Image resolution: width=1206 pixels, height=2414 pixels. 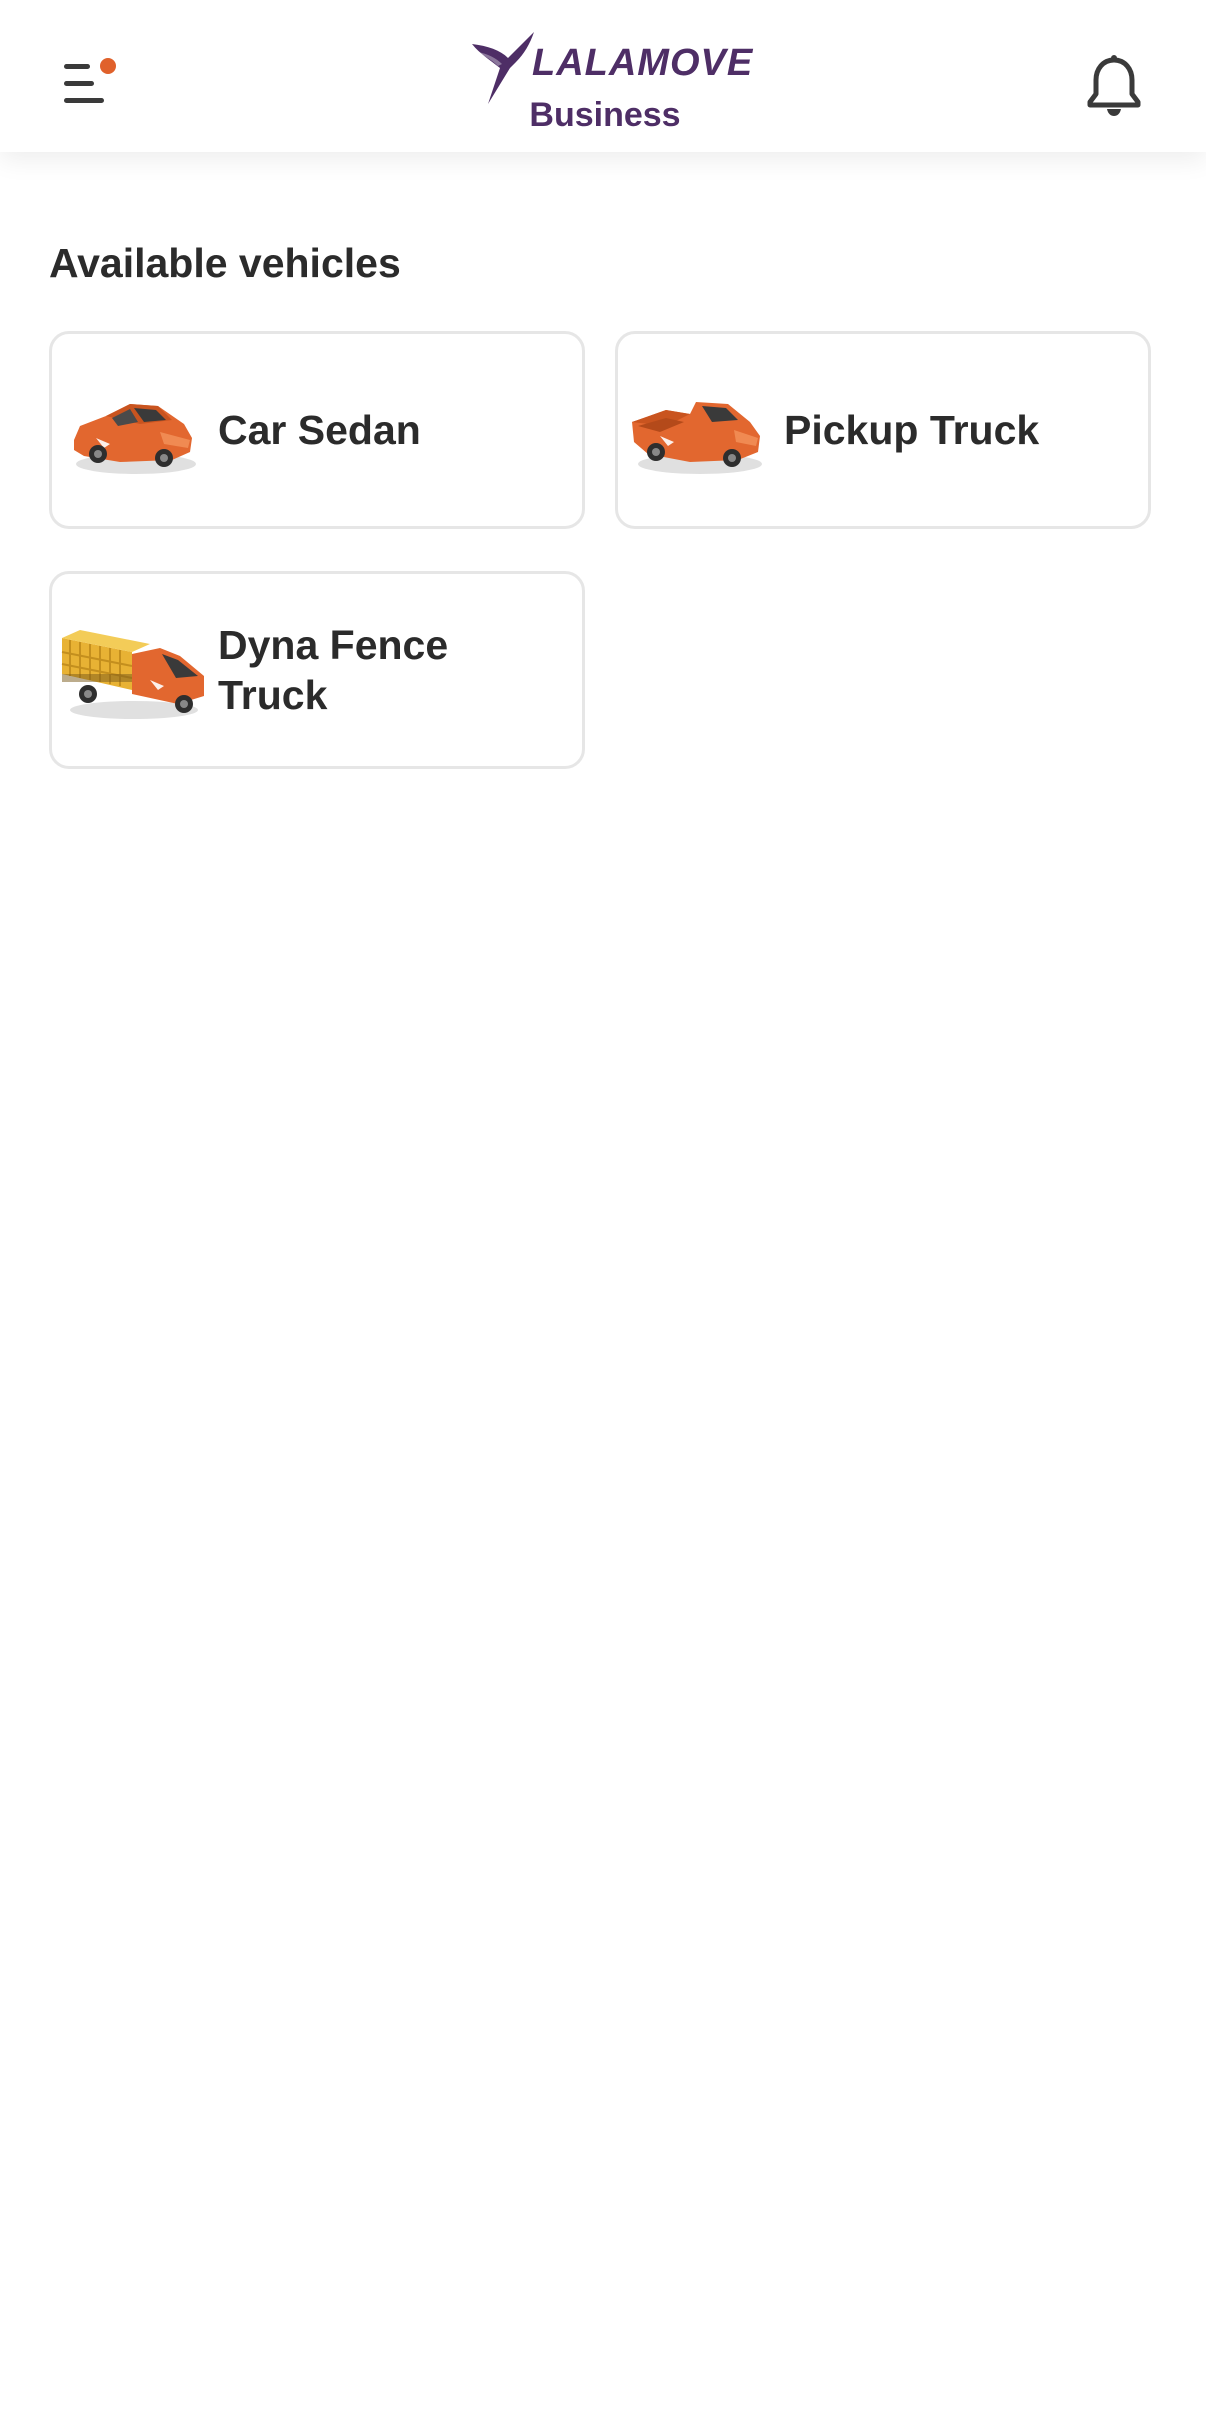 I want to click on vehicle-card-car-sedan: Car Sedan, so click(x=317, y=430).